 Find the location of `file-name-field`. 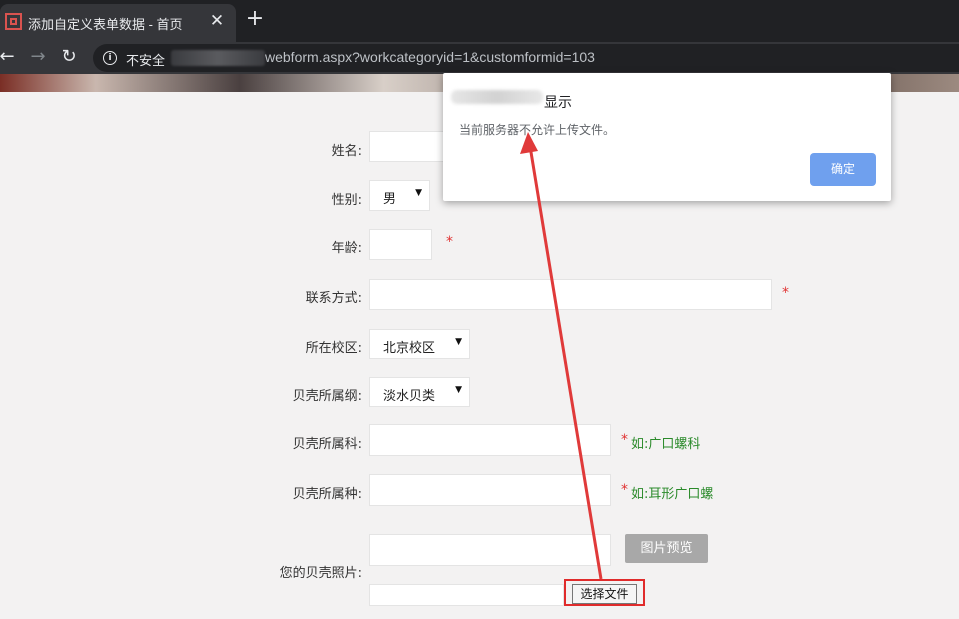

file-name-field is located at coordinates (466, 595).